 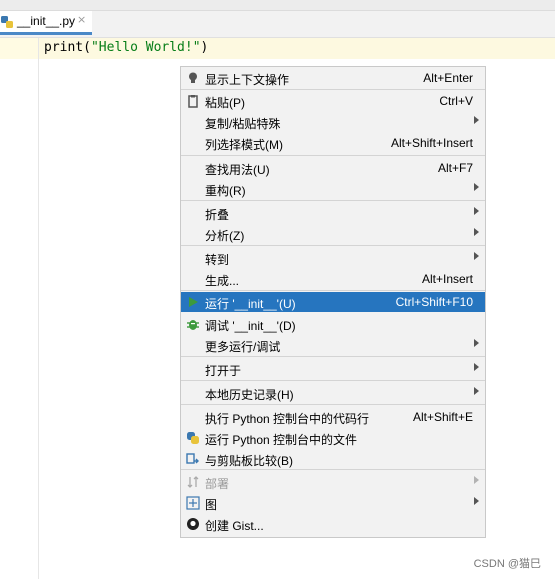 I want to click on menu-item-label: 运行 '__init__'(U), so click(x=250, y=304).